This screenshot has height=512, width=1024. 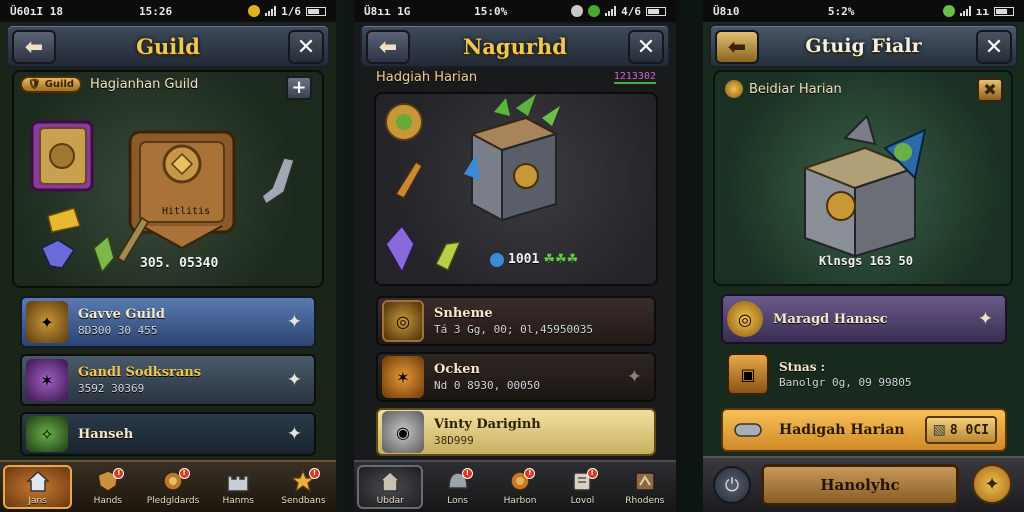 I want to click on status-bar: Ü8ıı 1G 15:0% 4/6, so click(x=515, y=11).